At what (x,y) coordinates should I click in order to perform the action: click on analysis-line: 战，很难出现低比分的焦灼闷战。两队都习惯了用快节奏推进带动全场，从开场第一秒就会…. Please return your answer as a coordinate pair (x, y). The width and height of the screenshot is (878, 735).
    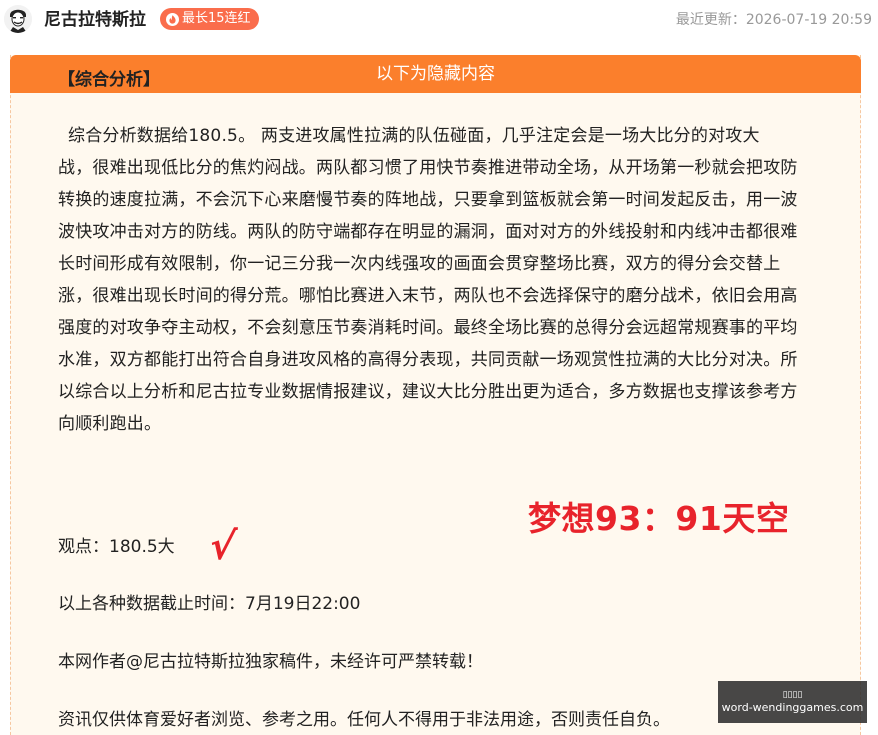
    Looking at the image, I should click on (428, 168).